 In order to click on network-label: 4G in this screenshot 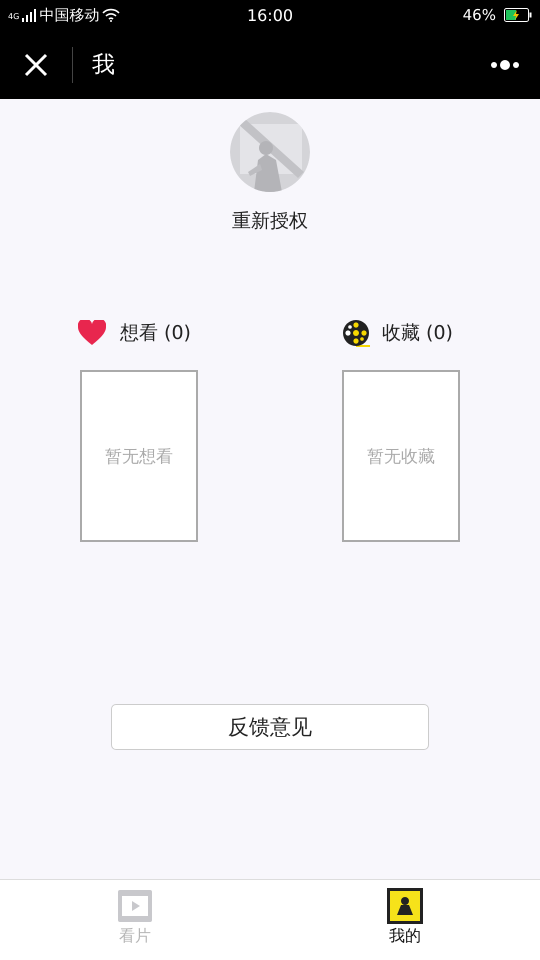, I will do `click(14, 16)`.